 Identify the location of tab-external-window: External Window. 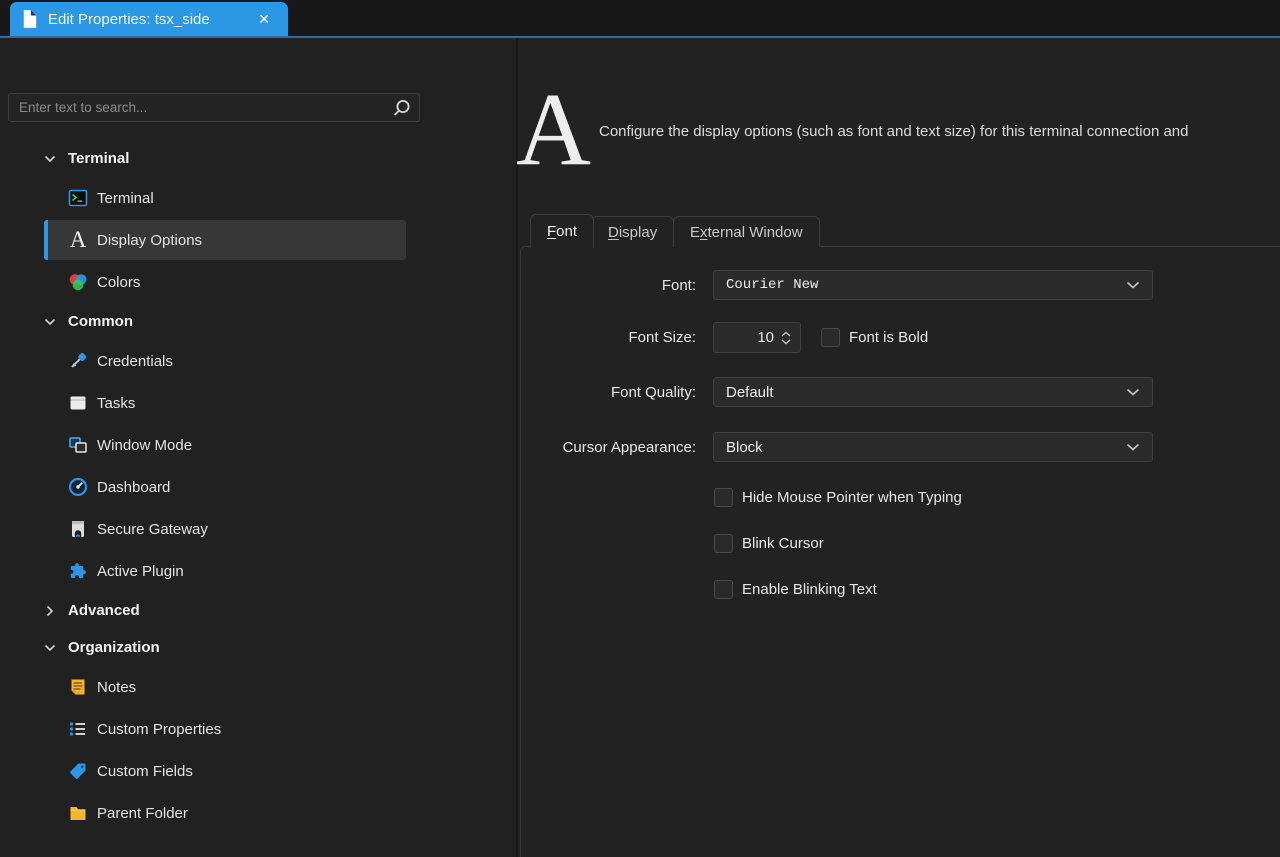
(746, 231).